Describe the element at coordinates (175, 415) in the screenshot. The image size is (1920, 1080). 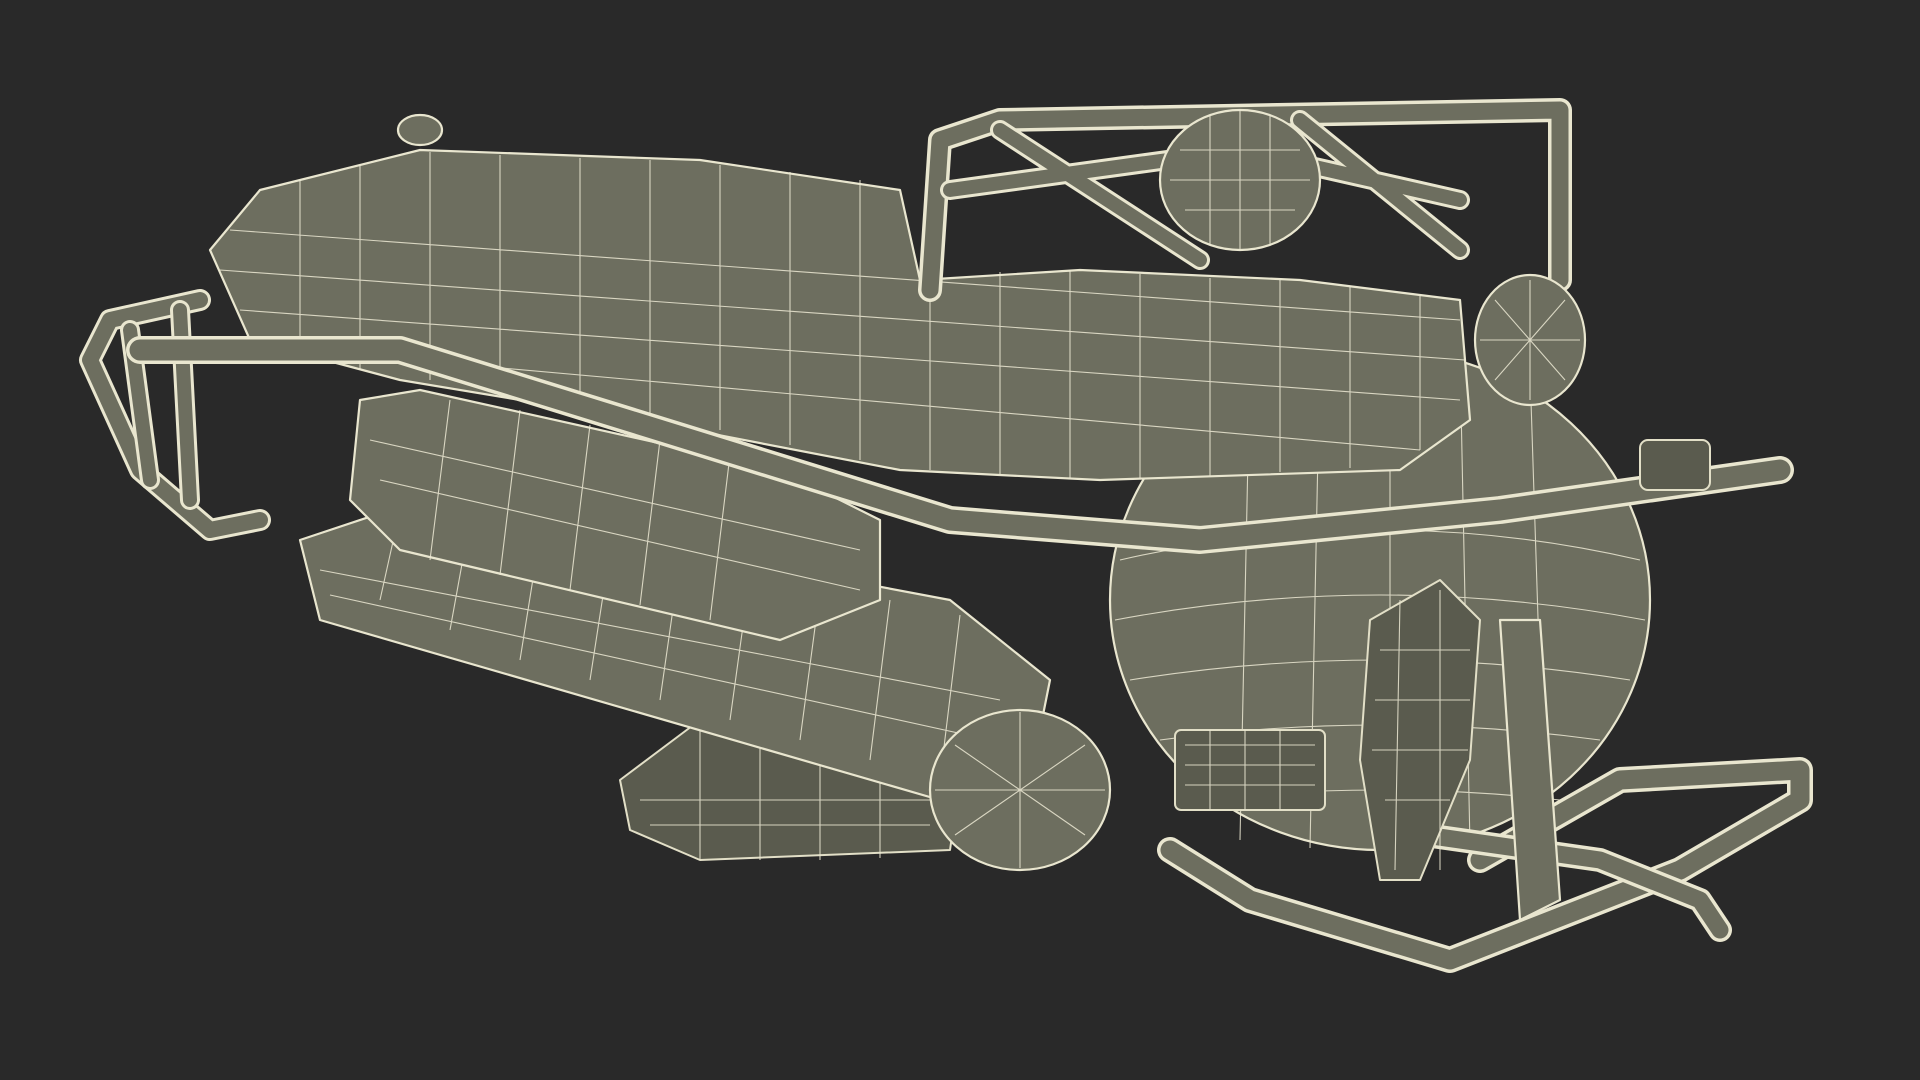
I see `rear-frame` at that location.